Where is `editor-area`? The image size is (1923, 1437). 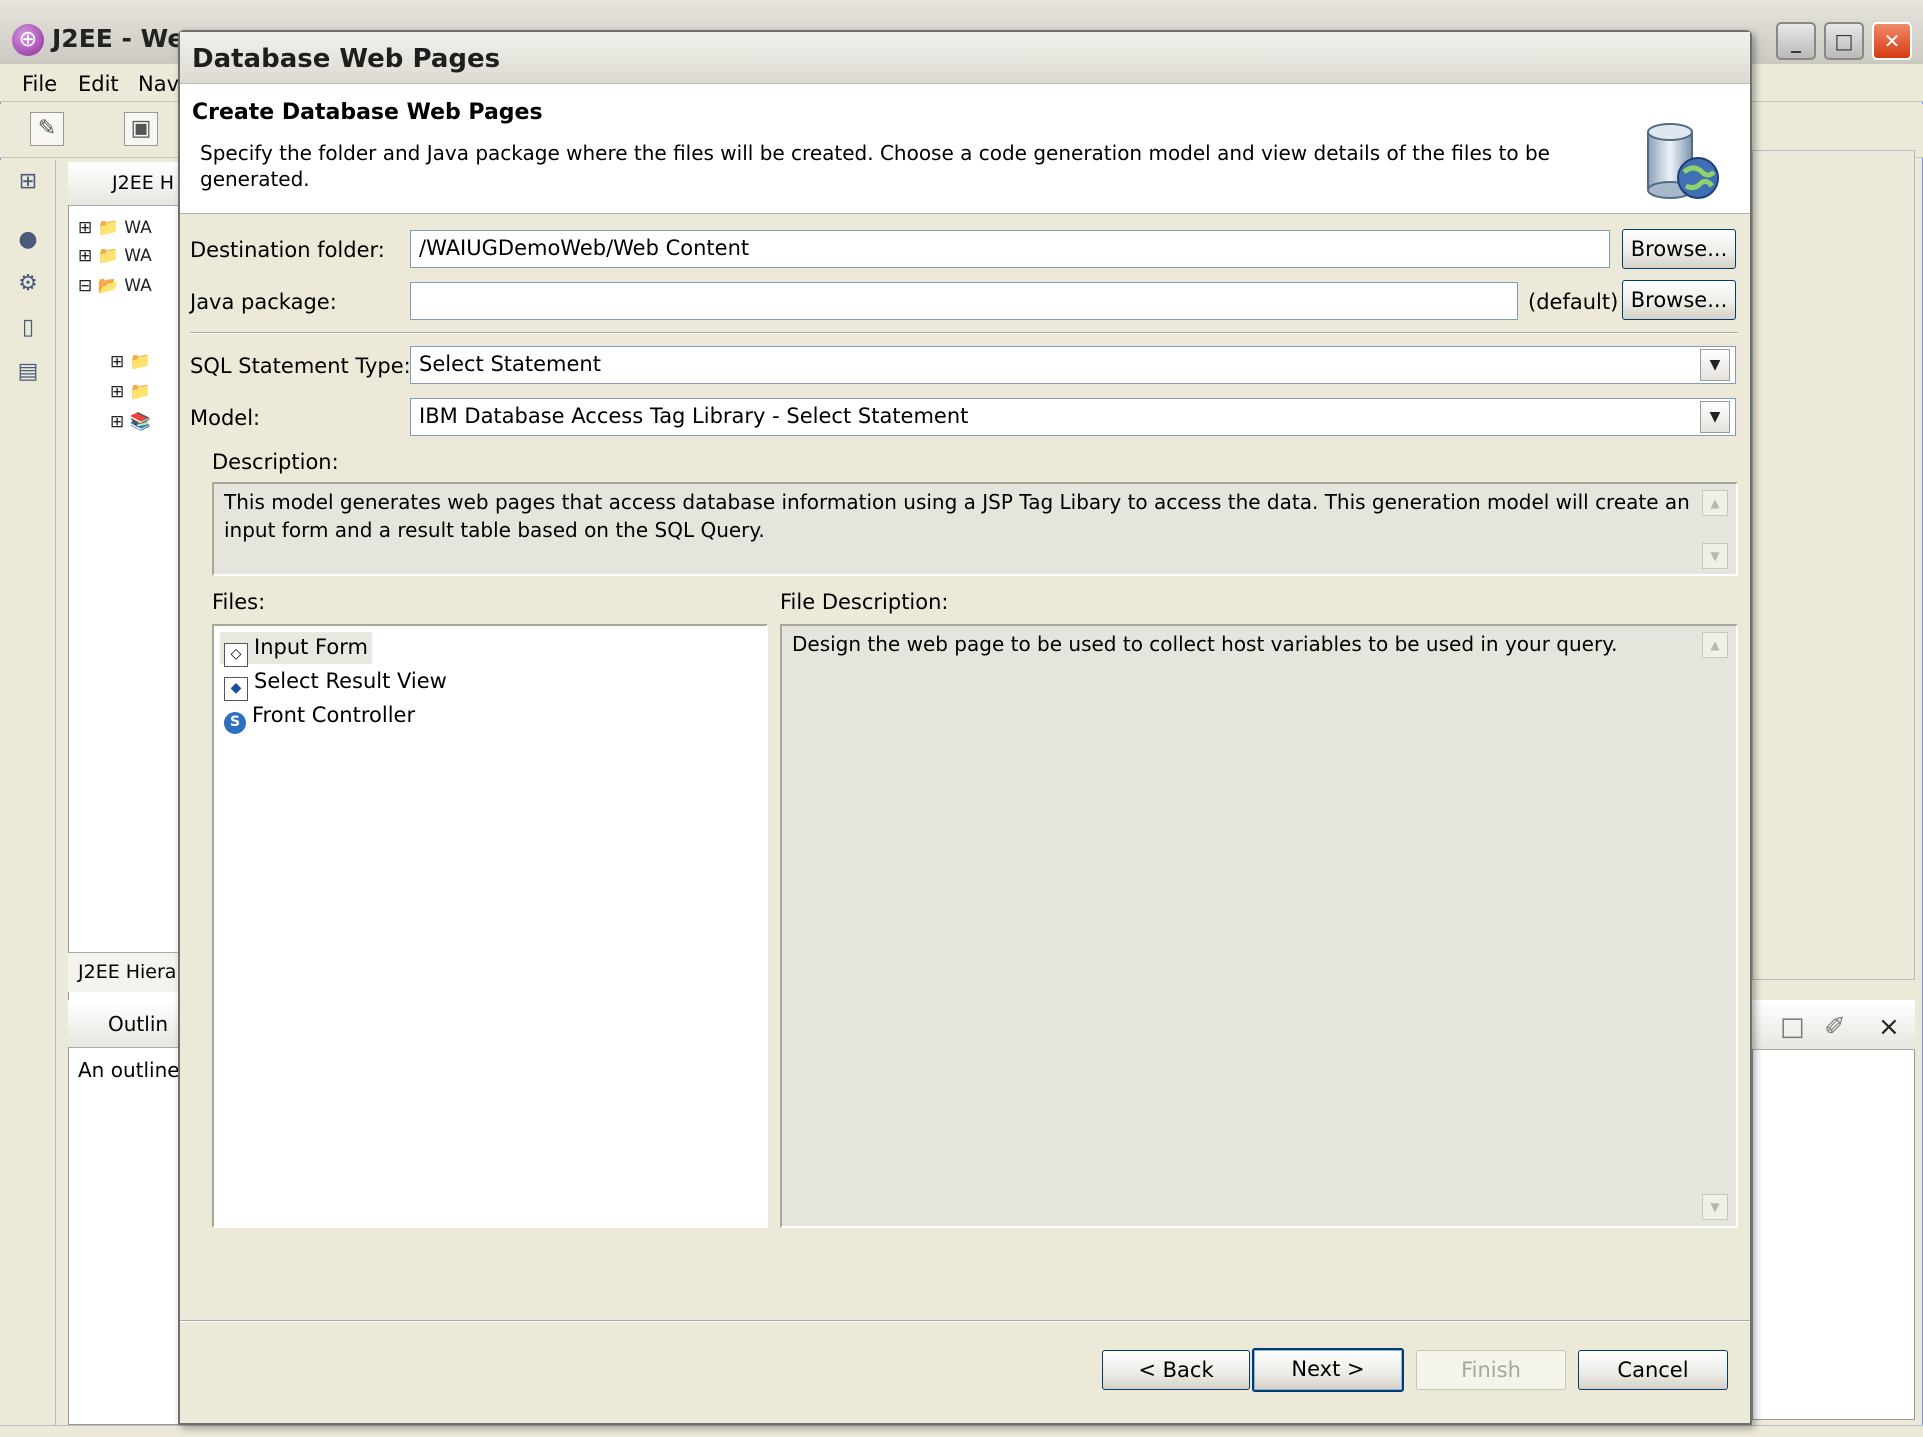
editor-area is located at coordinates (1833, 565).